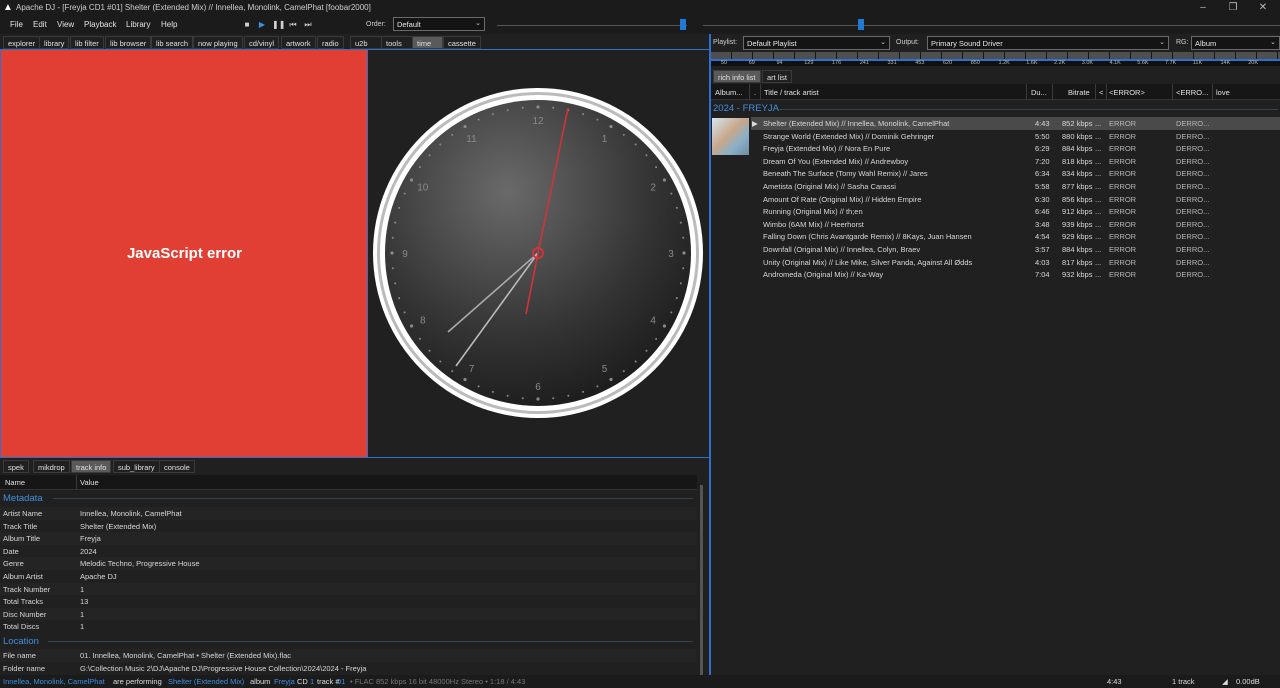 The width and height of the screenshot is (1280, 688). Describe the element at coordinates (1028, 109) in the screenshot. I see `album-heading-divider` at that location.